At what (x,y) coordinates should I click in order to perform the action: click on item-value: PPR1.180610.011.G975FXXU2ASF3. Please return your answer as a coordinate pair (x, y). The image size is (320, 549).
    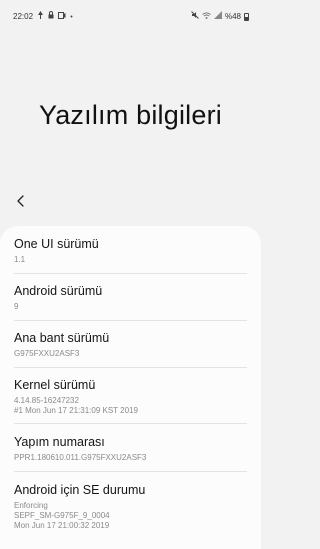
    Looking at the image, I should click on (80, 457).